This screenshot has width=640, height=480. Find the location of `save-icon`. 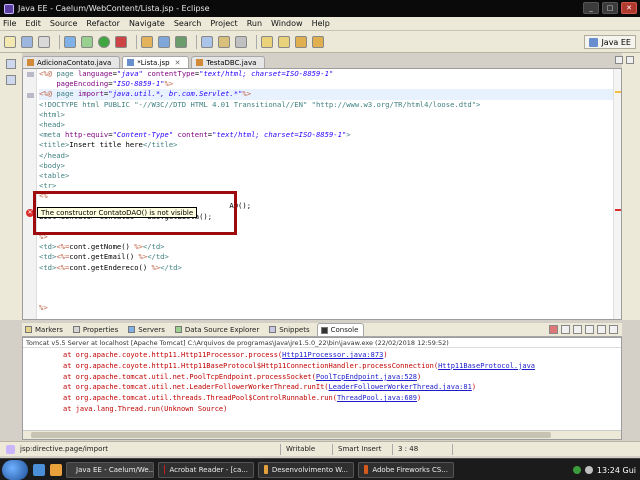

save-icon is located at coordinates (27, 41).